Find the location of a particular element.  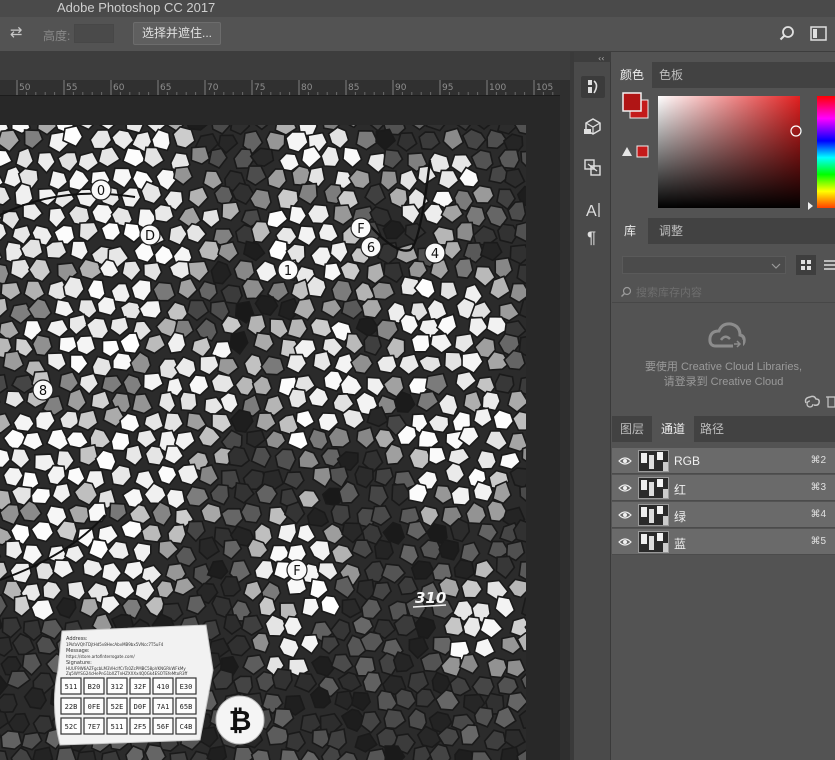

gamut-warning-icon is located at coordinates (635, 151).